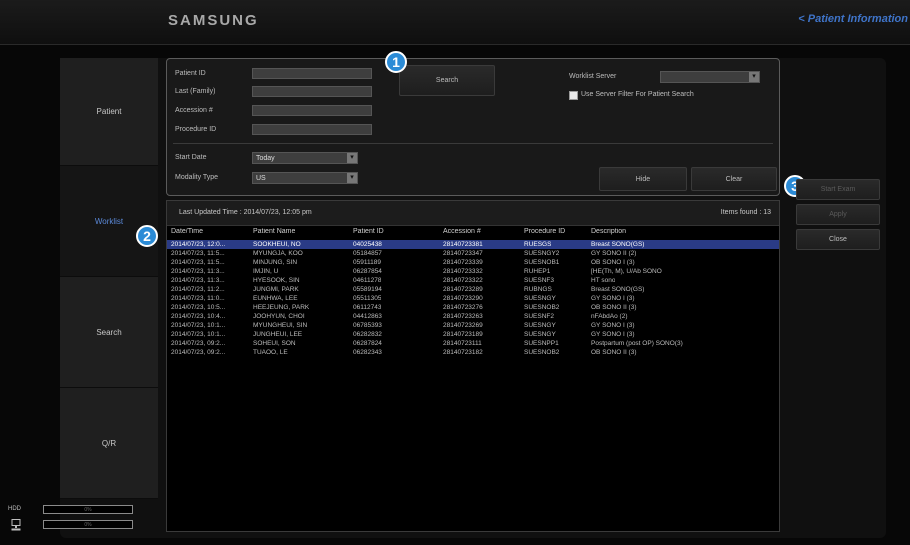 Image resolution: width=910 pixels, height=545 pixels. Describe the element at coordinates (305, 158) in the screenshot. I see `start-date-select: Today ▾` at that location.